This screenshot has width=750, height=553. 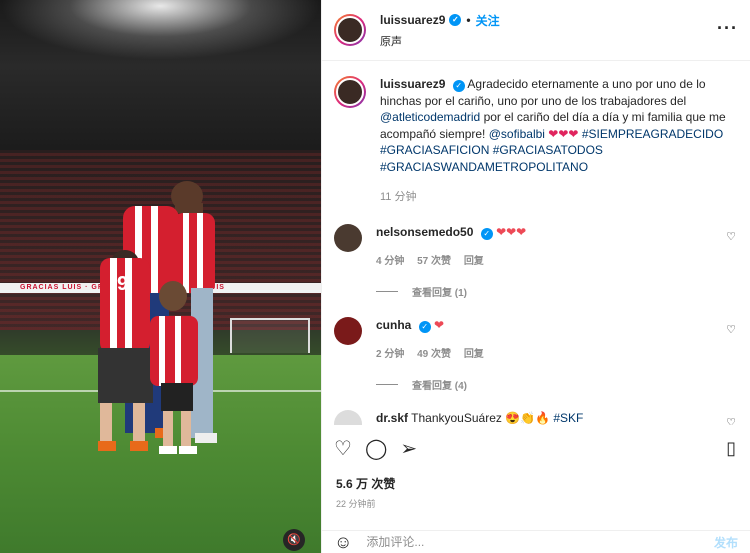 I want to click on more-icon: ···, so click(x=727, y=28).